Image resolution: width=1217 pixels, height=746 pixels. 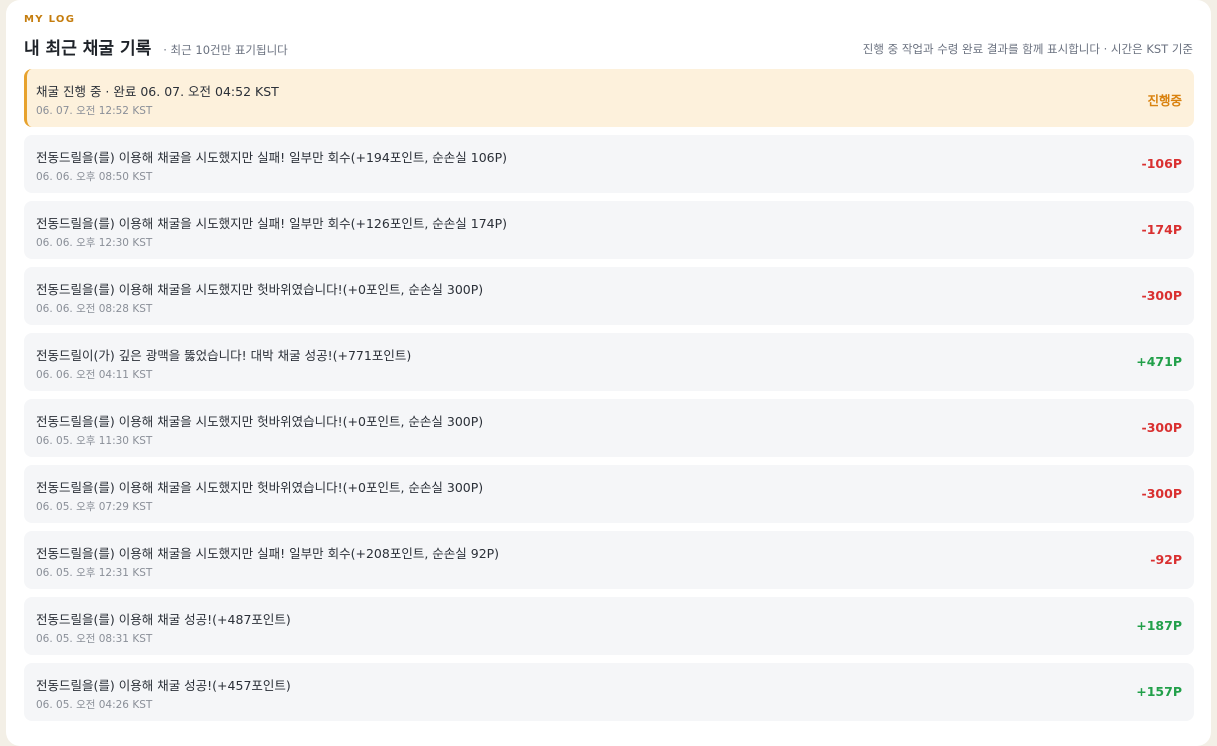 I want to click on log-item-message: 채굴 진행 중 · 완료 06. 07. 오전 04:52 KST, so click(x=157, y=91).